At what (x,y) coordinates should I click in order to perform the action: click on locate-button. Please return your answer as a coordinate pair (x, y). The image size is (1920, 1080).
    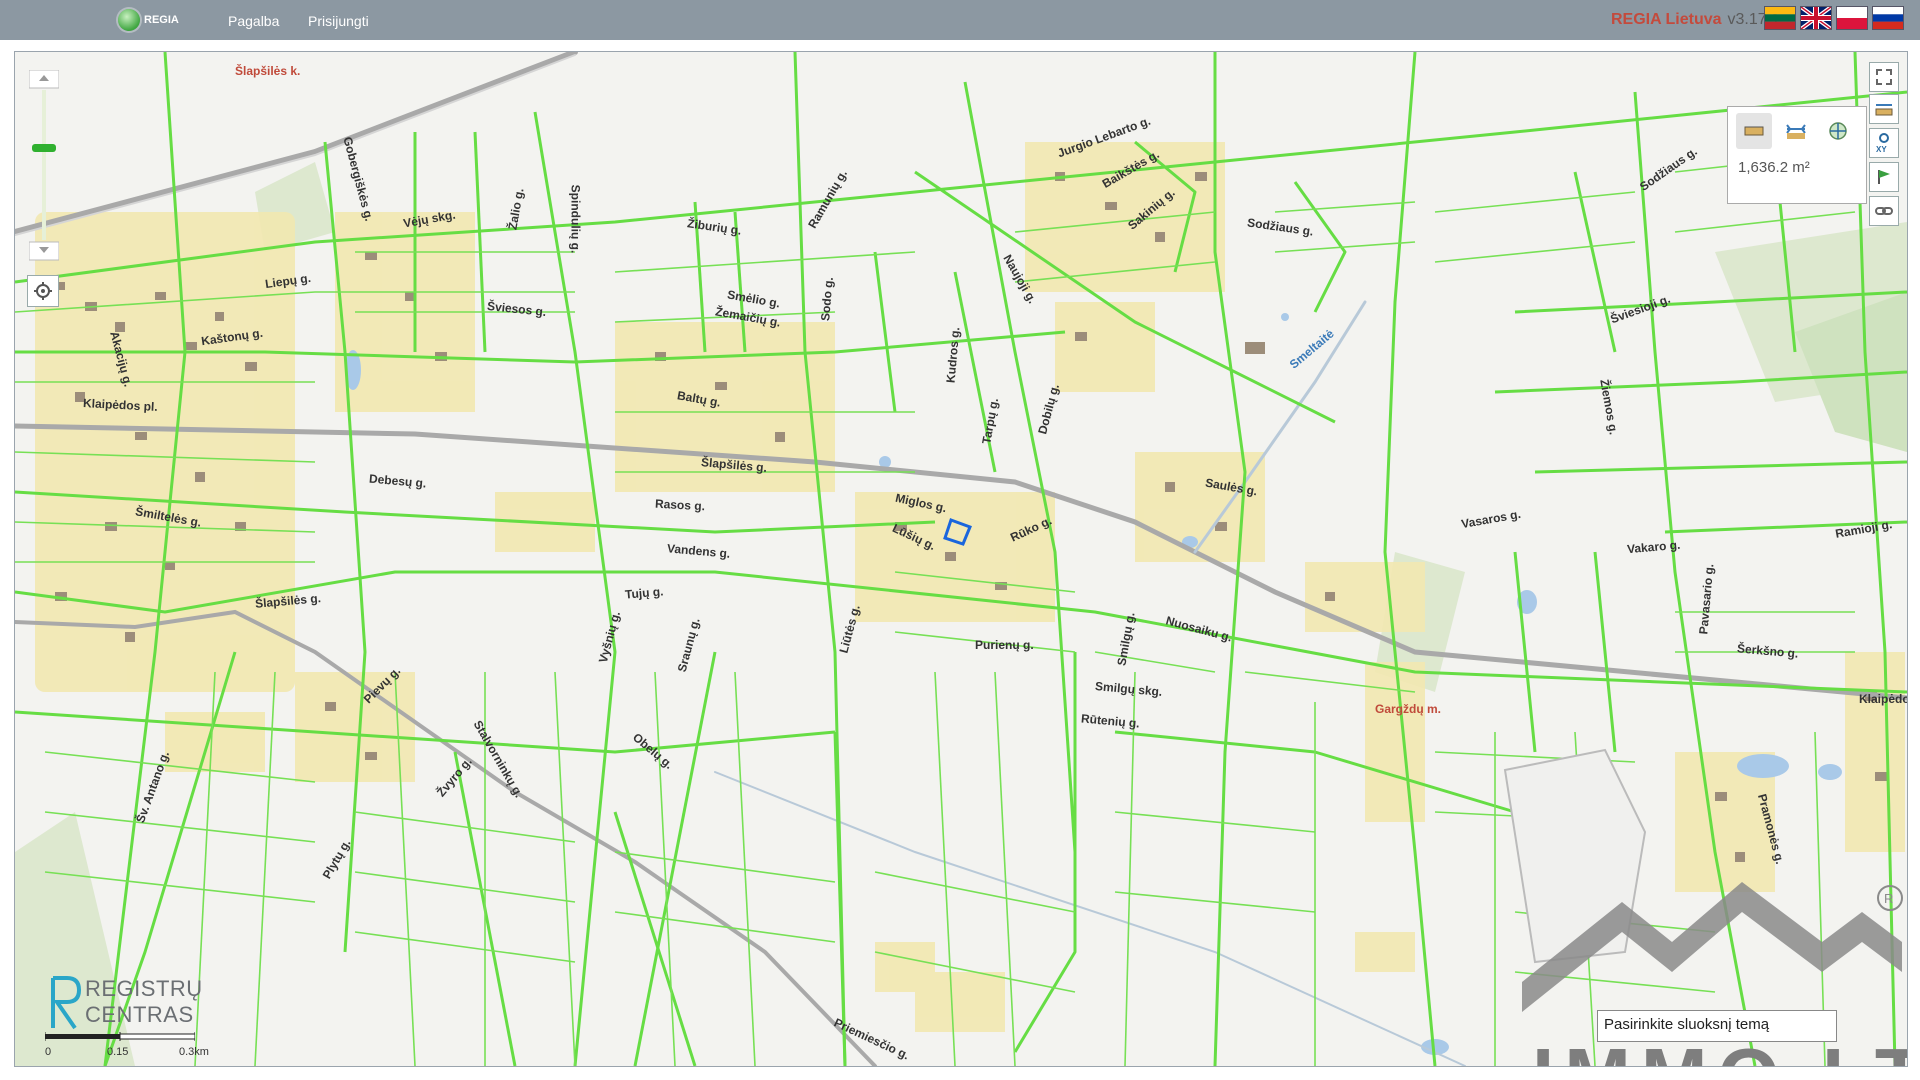
    Looking at the image, I should click on (43, 291).